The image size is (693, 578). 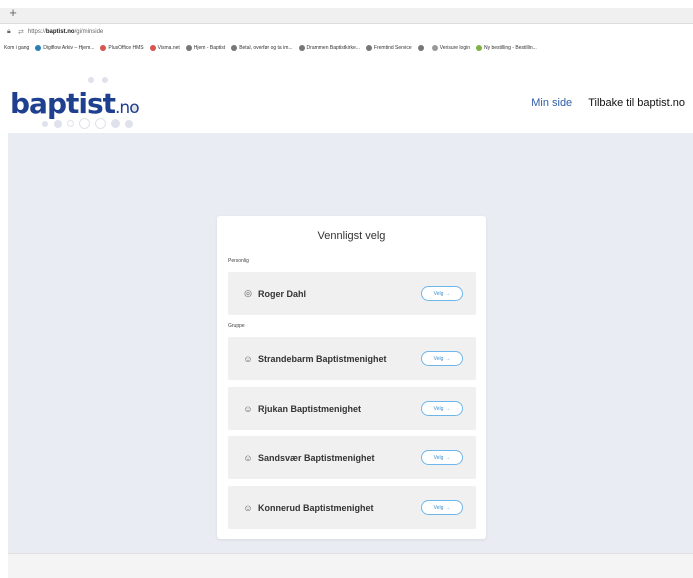 What do you see at coordinates (164, 48) in the screenshot?
I see `bookmark-visma: Visma.net` at bounding box center [164, 48].